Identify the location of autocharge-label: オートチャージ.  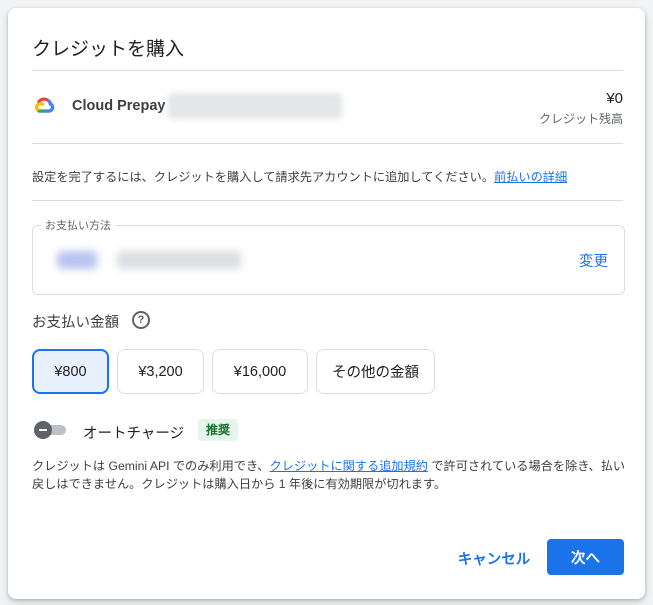
(134, 434).